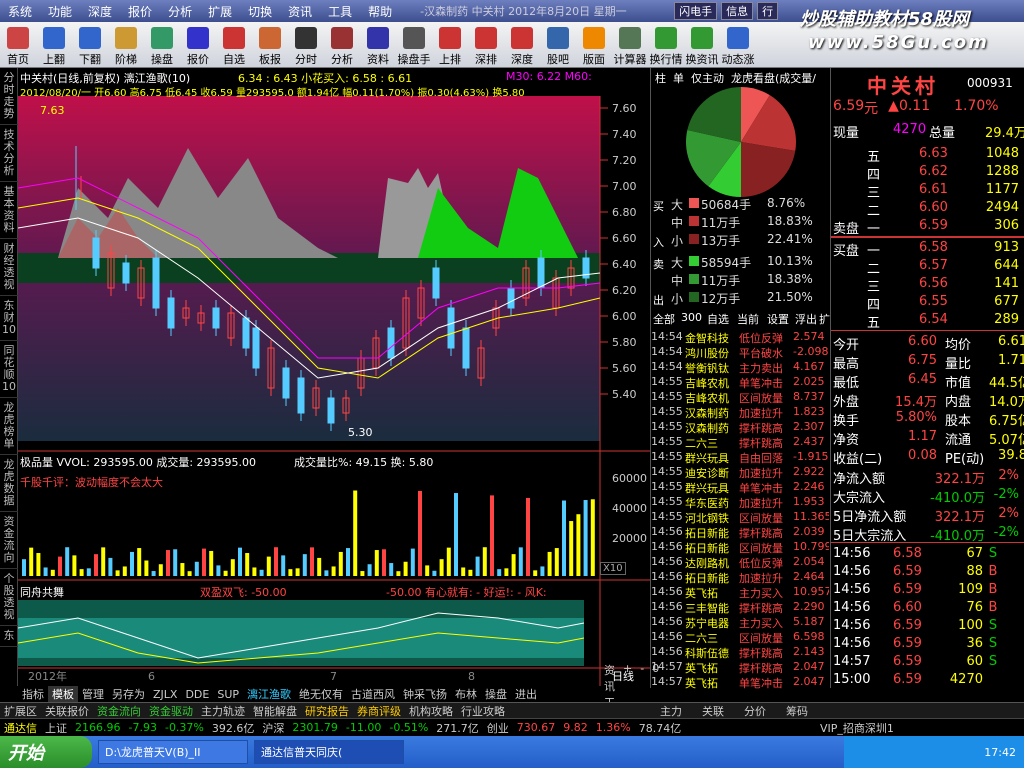 The width and height of the screenshot is (1024, 768). Describe the element at coordinates (414, 45) in the screenshot. I see `toolbar-button-11: 操盘手` at that location.